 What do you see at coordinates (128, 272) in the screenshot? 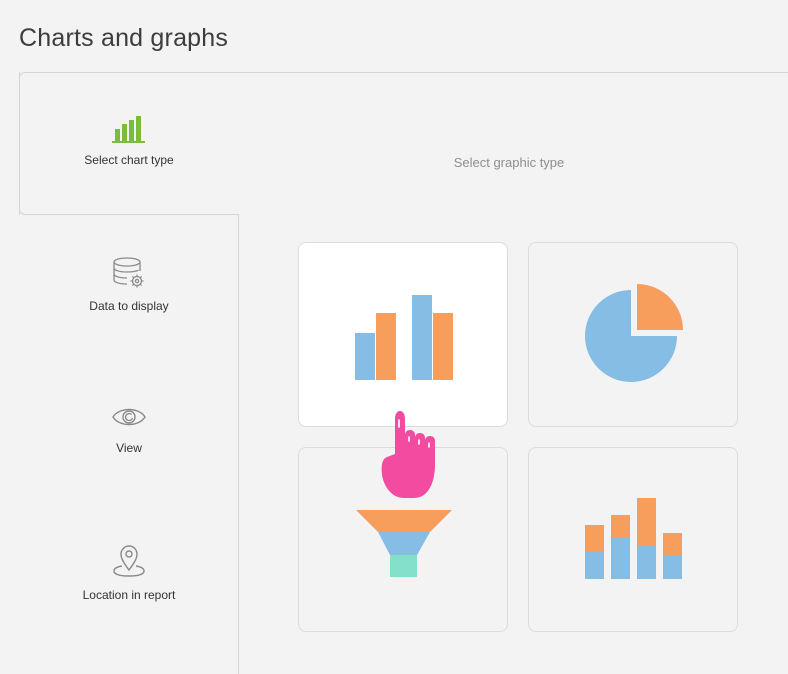
I see `database-settings-icon` at bounding box center [128, 272].